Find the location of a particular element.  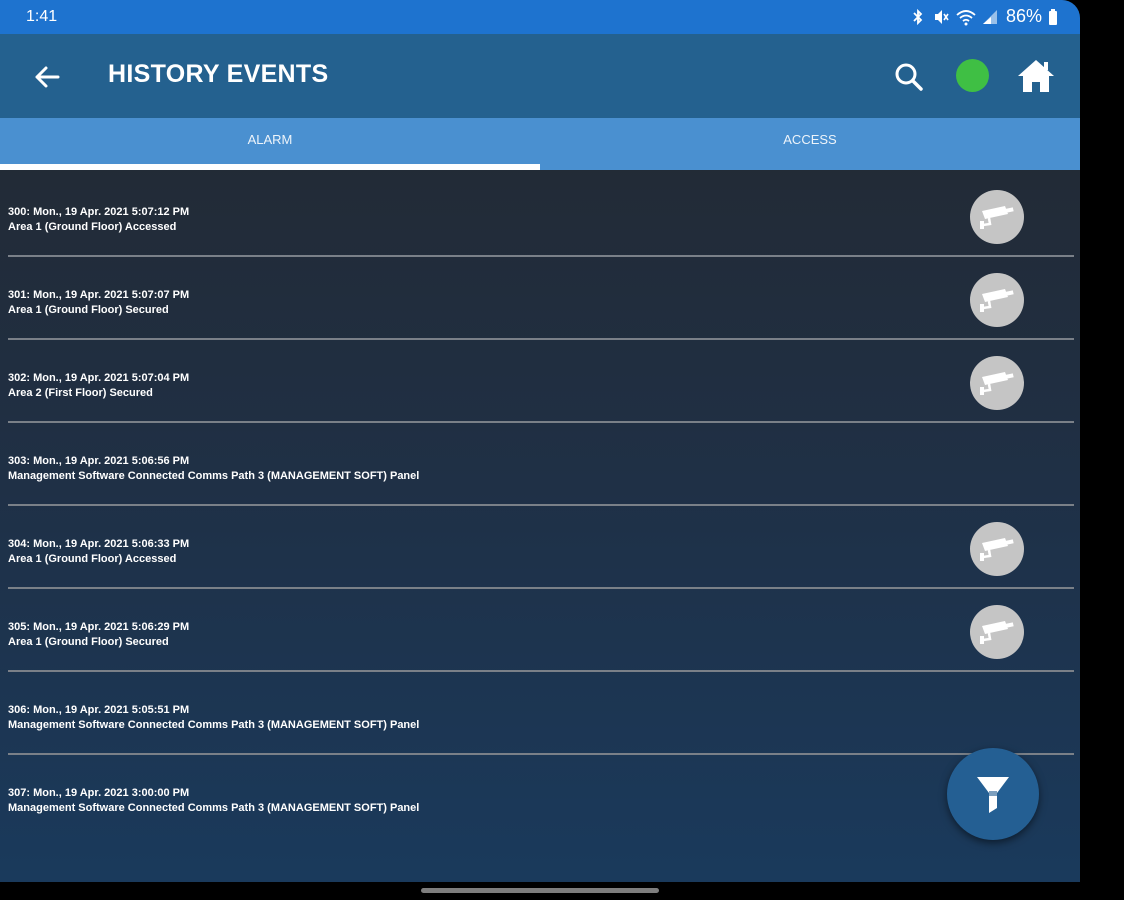

battery-icon is located at coordinates (1053, 16).